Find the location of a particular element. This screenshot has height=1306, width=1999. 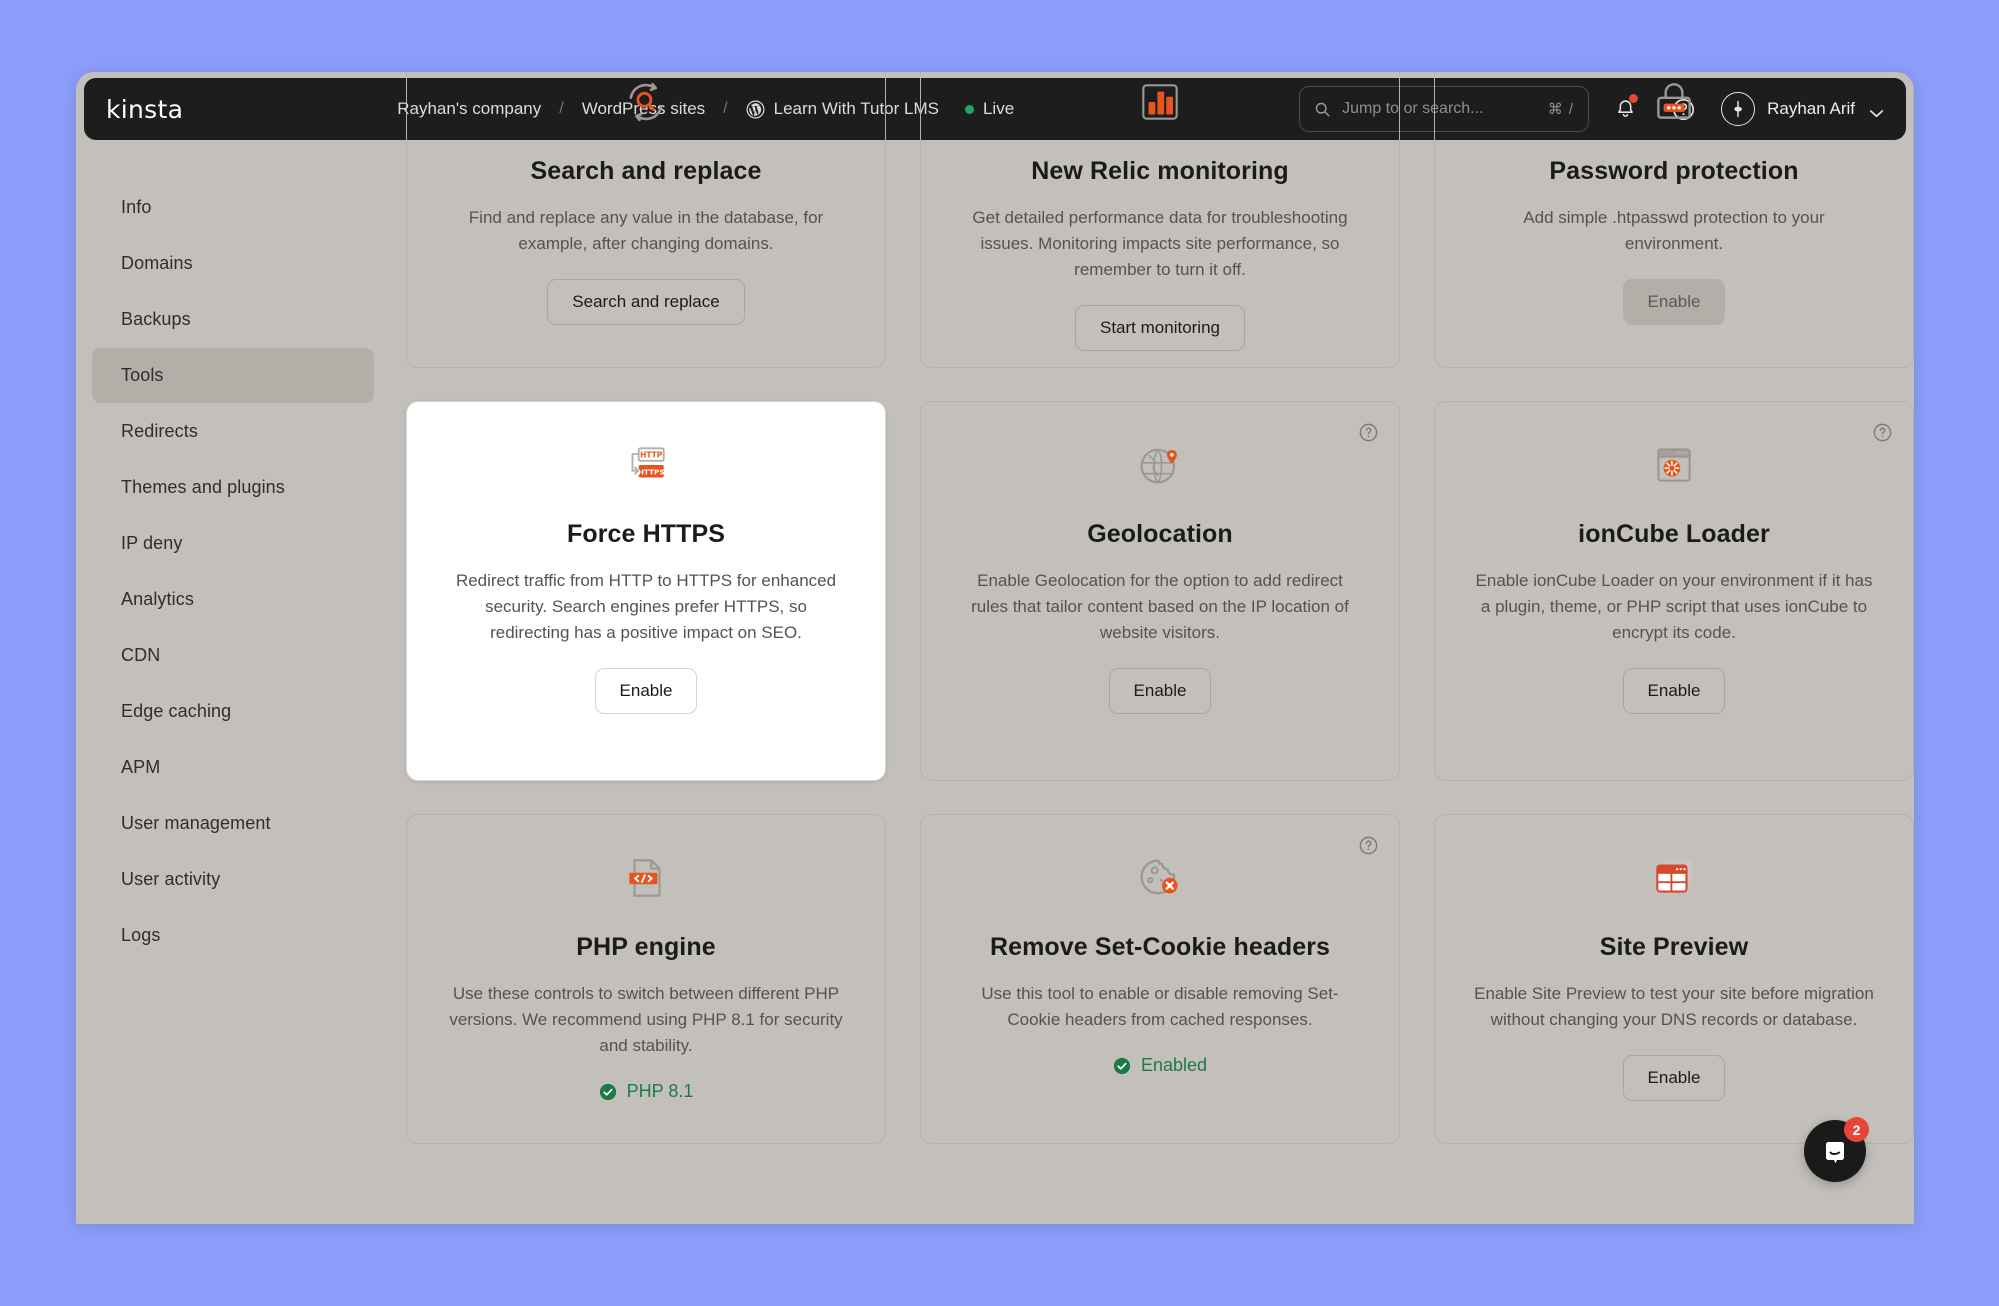

sidebar-item-user-management: User management is located at coordinates (233, 823).